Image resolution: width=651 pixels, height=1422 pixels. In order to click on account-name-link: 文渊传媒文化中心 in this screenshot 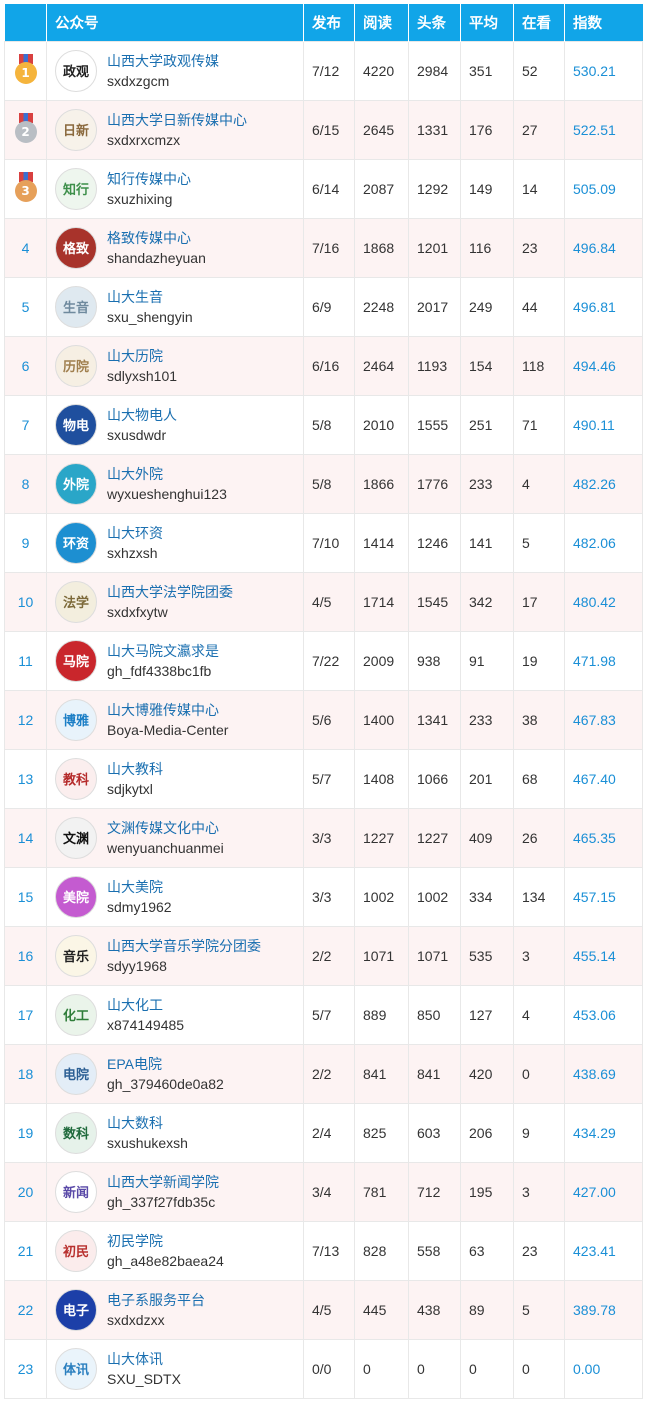, I will do `click(165, 828)`.